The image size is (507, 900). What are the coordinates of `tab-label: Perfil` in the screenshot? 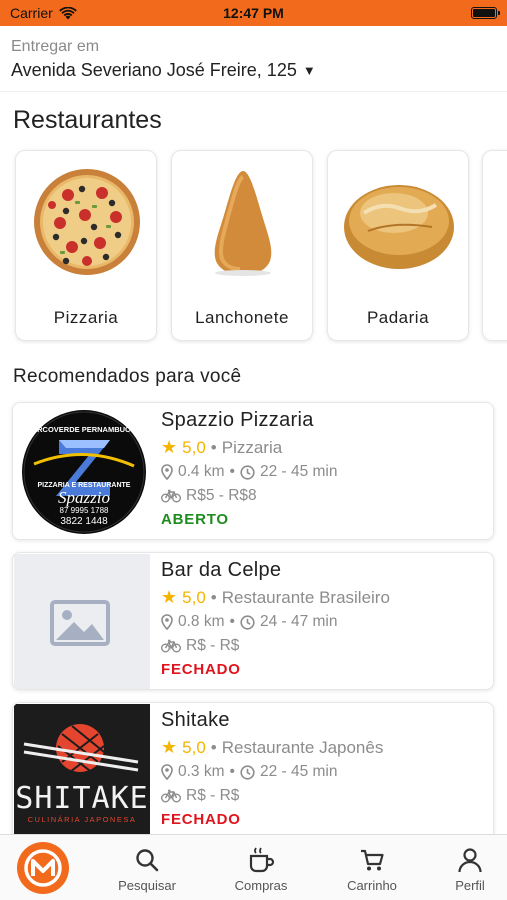 It's located at (470, 885).